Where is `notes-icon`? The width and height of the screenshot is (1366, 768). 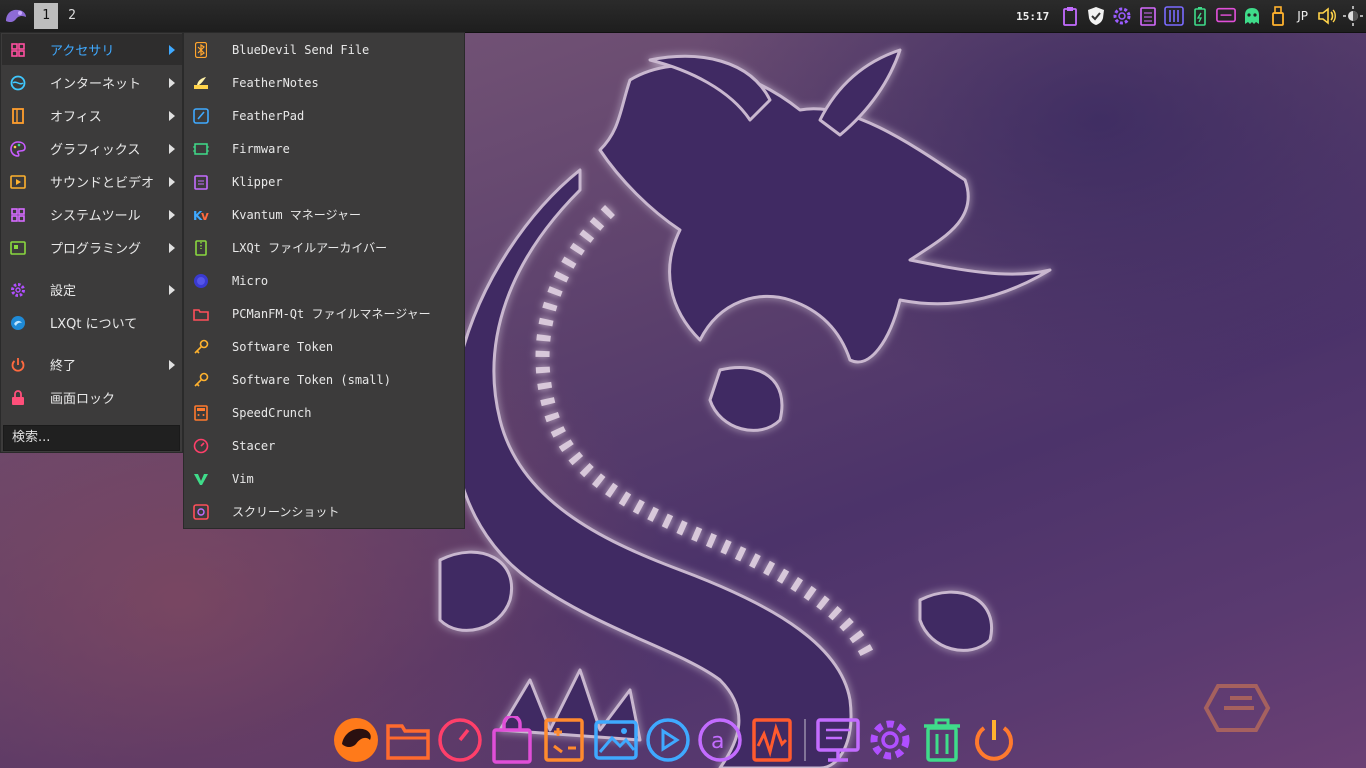
notes-icon is located at coordinates (1148, 16).